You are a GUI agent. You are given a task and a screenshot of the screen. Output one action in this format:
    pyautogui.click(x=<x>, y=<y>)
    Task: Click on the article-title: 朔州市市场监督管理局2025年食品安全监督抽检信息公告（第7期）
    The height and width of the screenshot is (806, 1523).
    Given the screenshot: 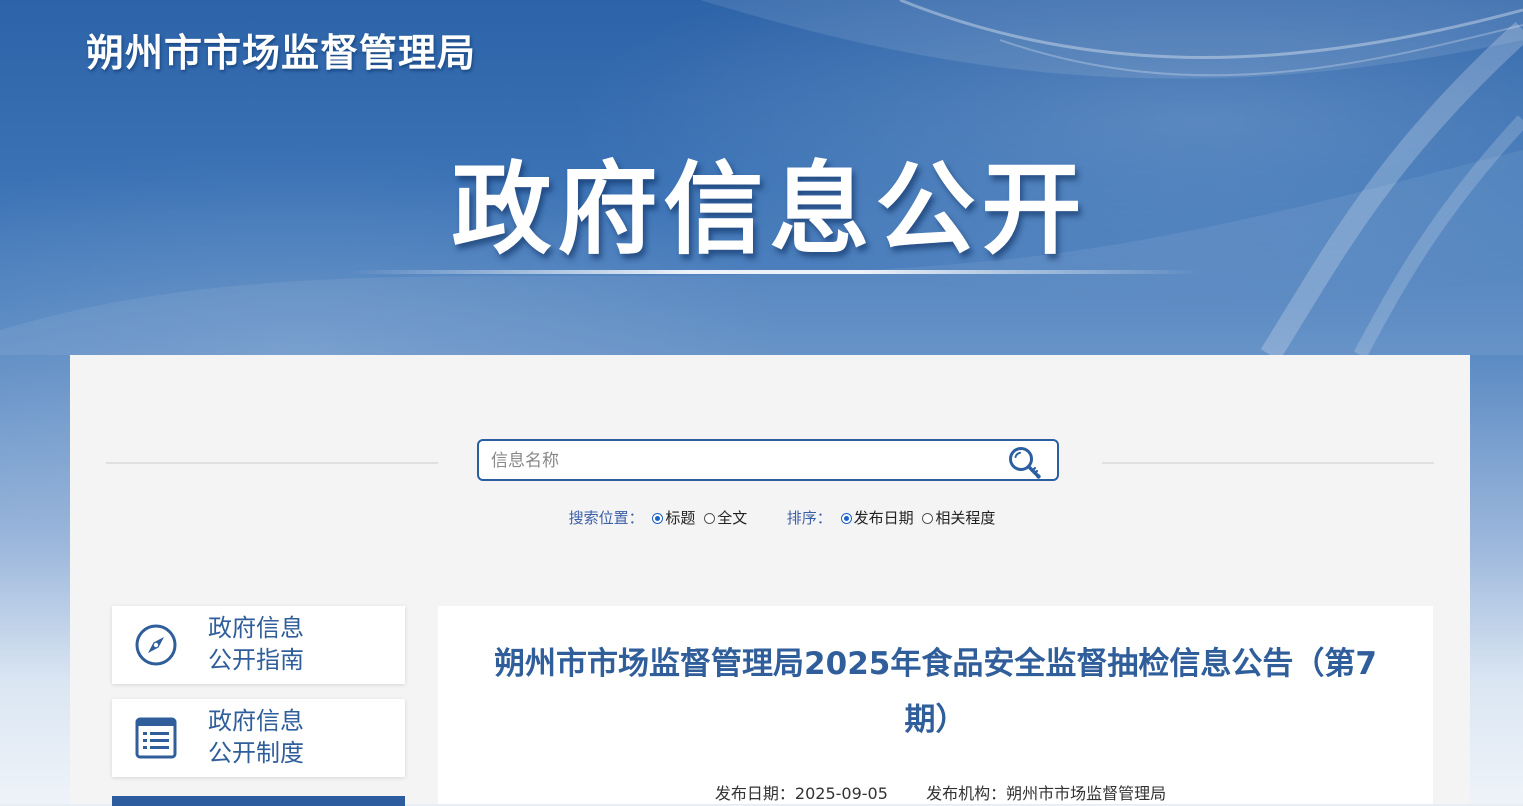 What is the action you would take?
    pyautogui.click(x=935, y=692)
    